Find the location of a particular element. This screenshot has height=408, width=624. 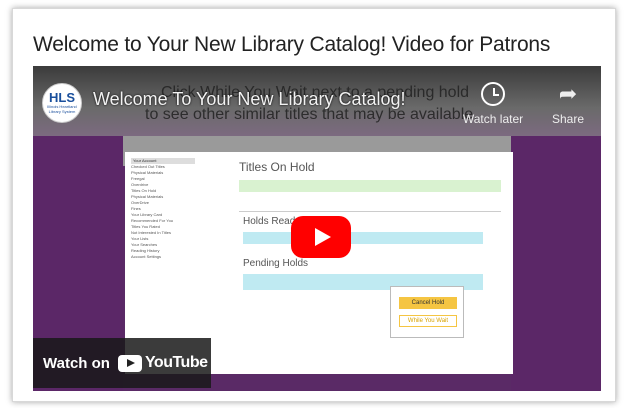

slide-info-bar is located at coordinates (370, 186).